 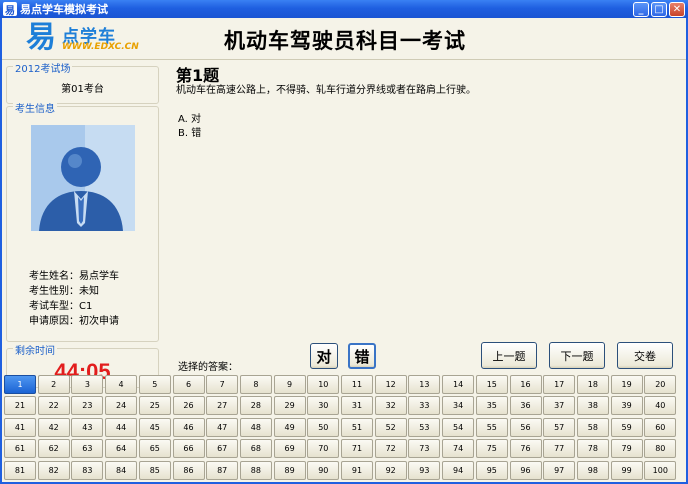 I want to click on question-cell-67: 67, so click(x=222, y=449).